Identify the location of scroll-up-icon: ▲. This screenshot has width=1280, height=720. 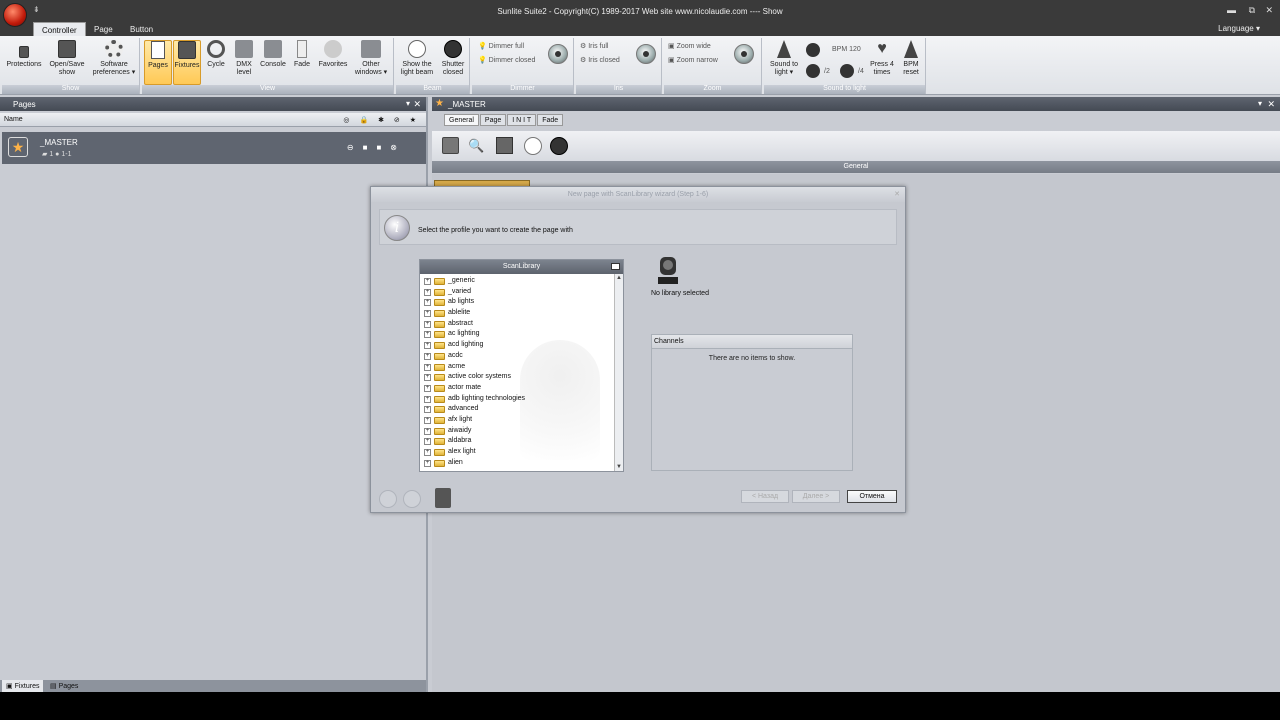
(619, 278).